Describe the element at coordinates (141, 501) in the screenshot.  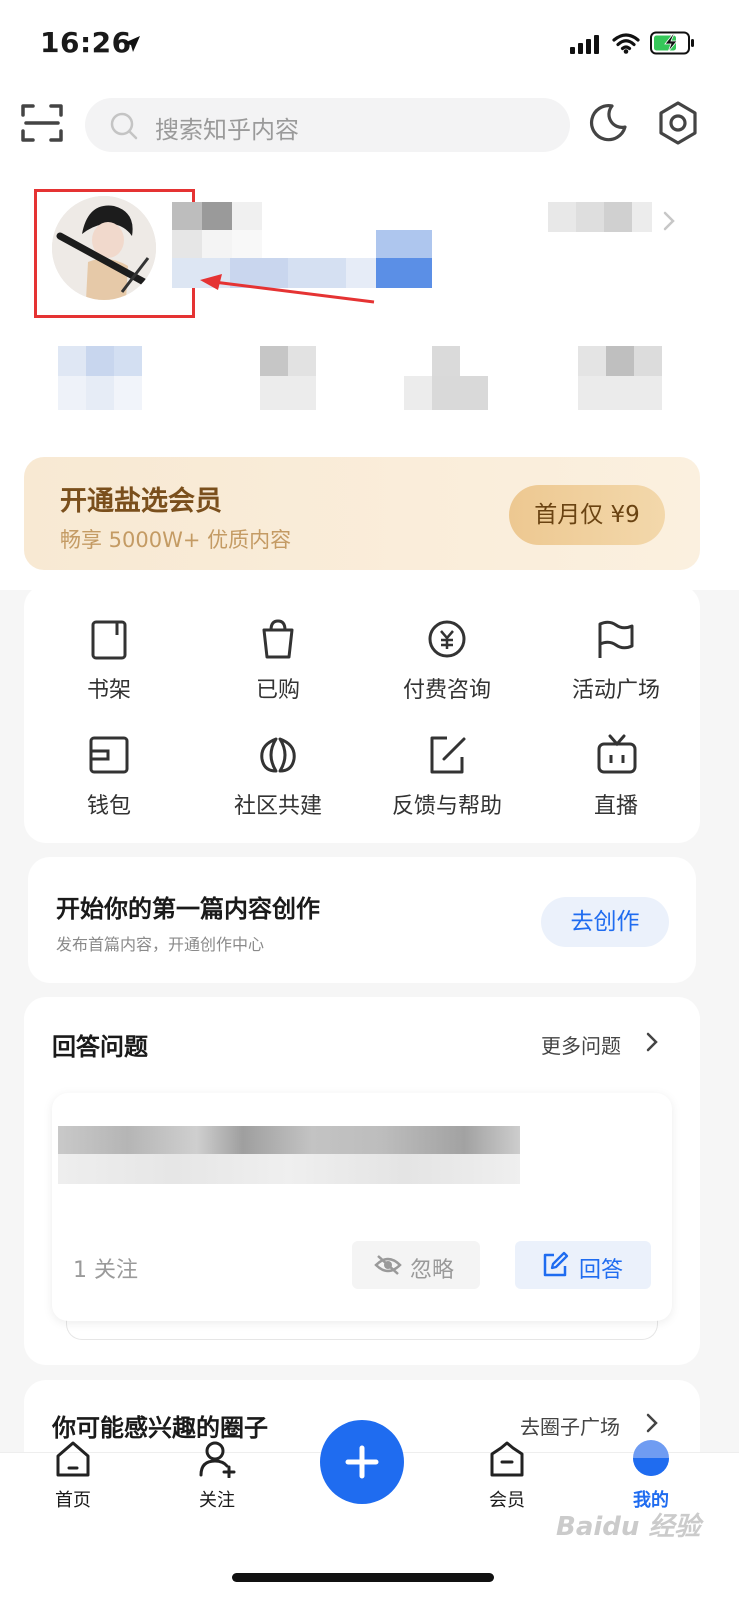
I see `vip-title: 开通盐选会员` at that location.